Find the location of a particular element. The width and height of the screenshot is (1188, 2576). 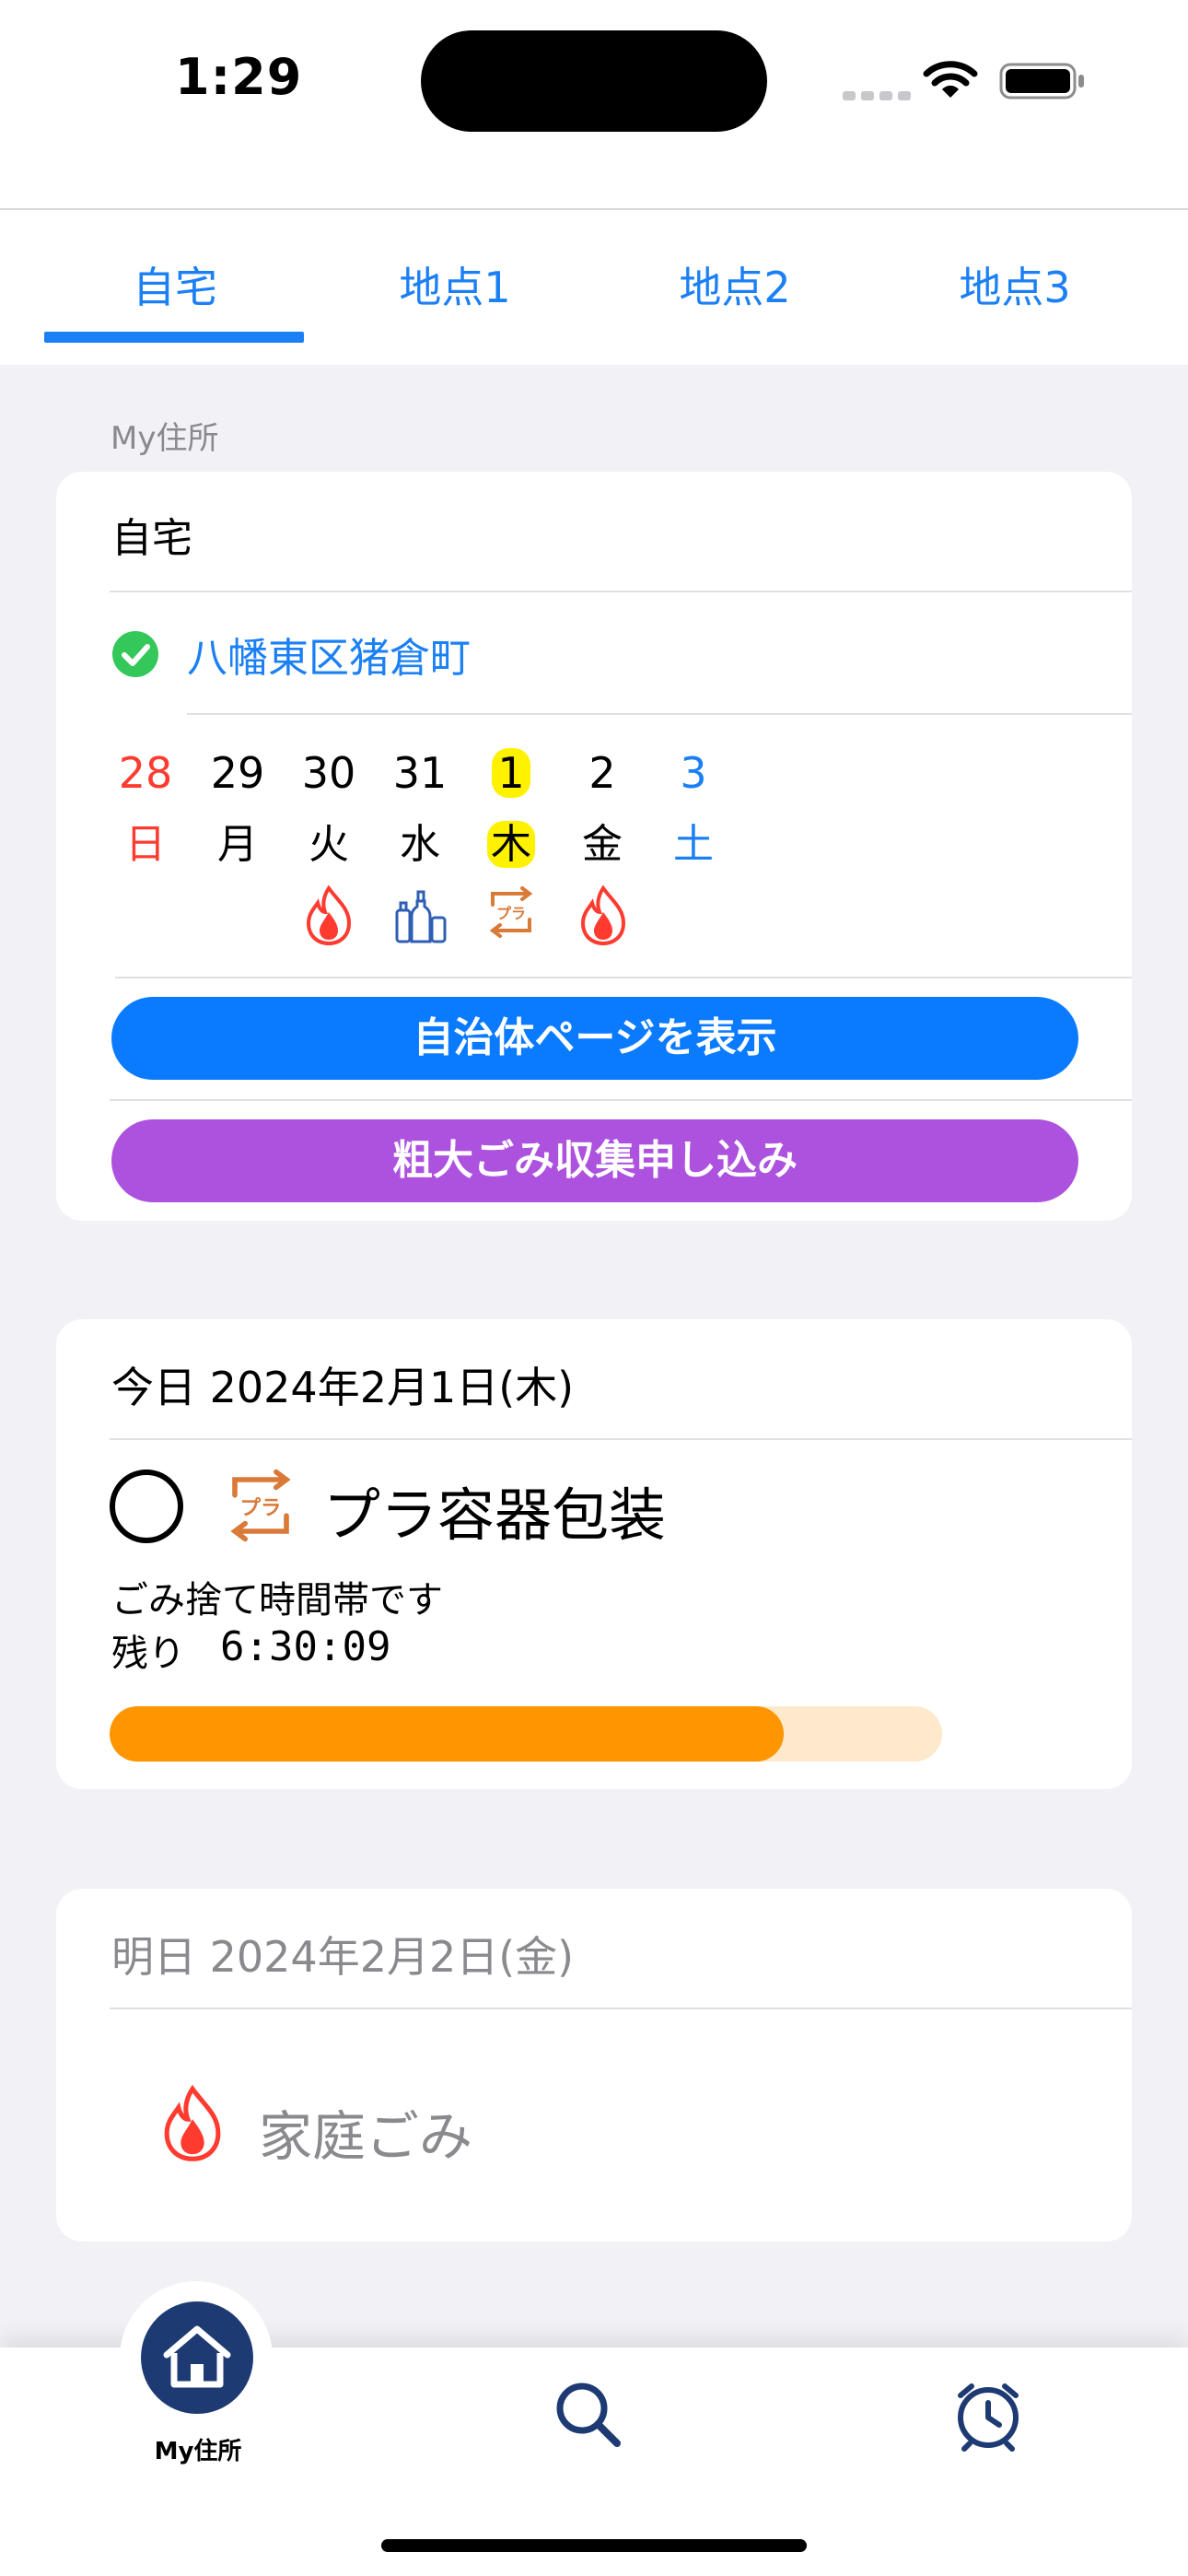

house-icon is located at coordinates (197, 2356).